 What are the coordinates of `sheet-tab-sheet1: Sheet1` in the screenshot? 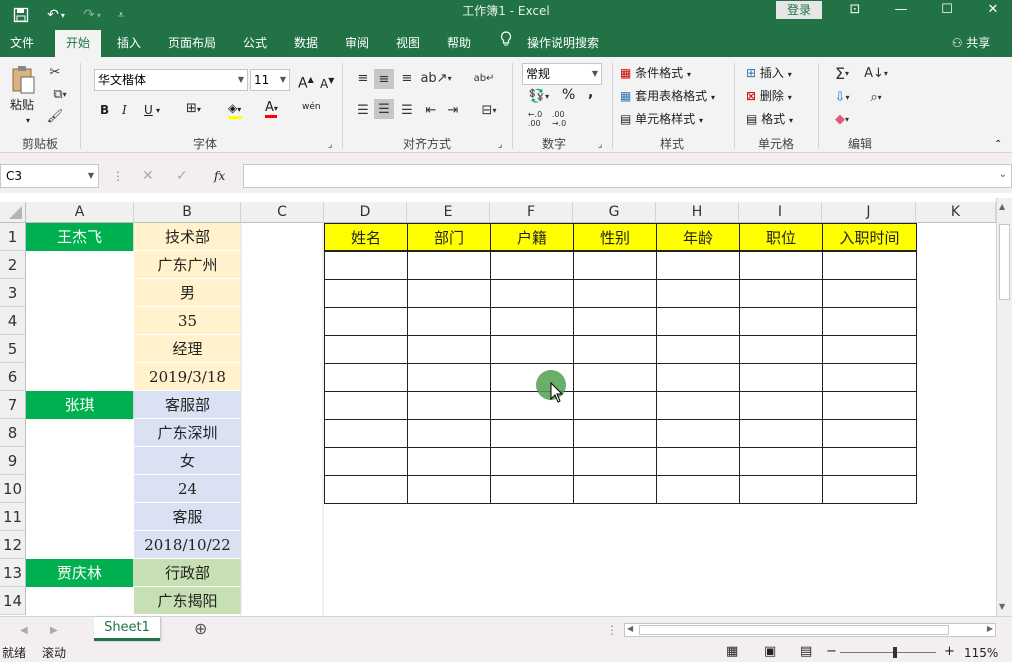 It's located at (127, 629).